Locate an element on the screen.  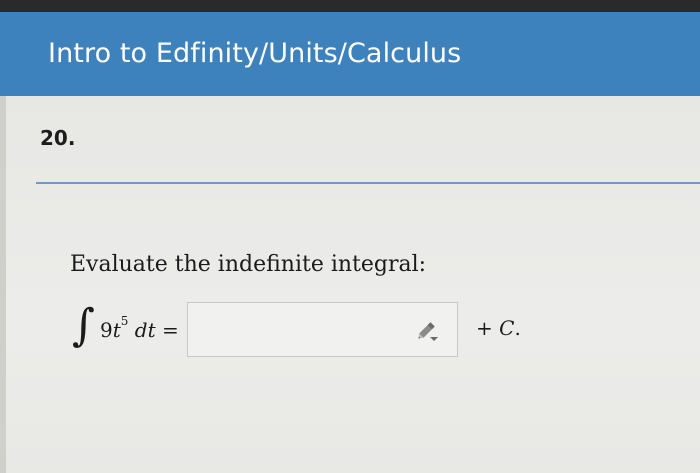
integral-sign: ∫ is located at coordinates (83, 325).